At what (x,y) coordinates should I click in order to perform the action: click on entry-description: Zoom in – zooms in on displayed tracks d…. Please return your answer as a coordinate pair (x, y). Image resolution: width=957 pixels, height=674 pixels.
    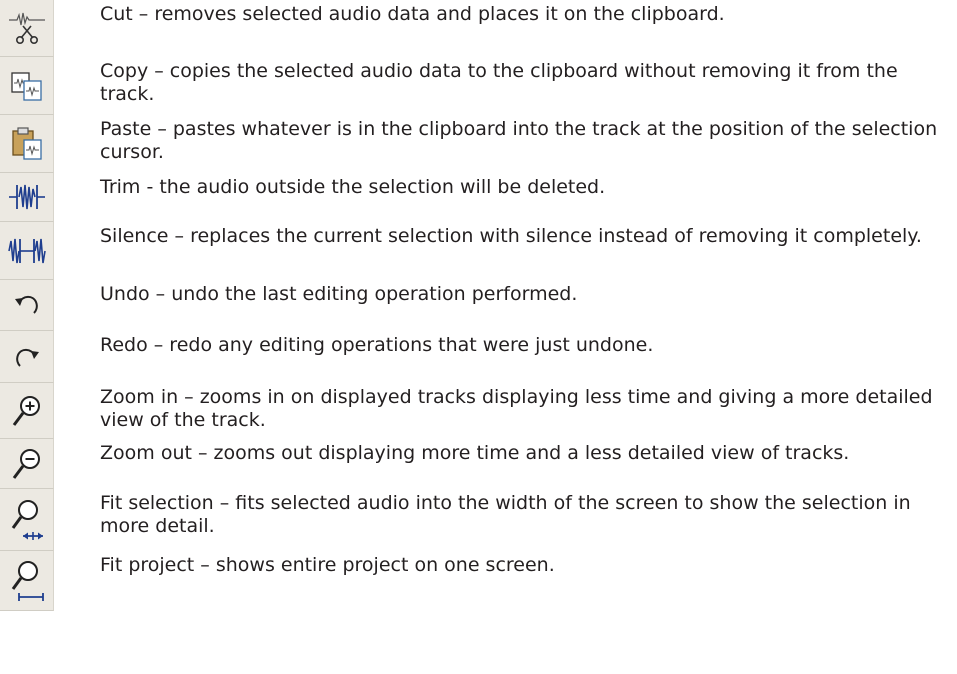
    Looking at the image, I should click on (516, 408).